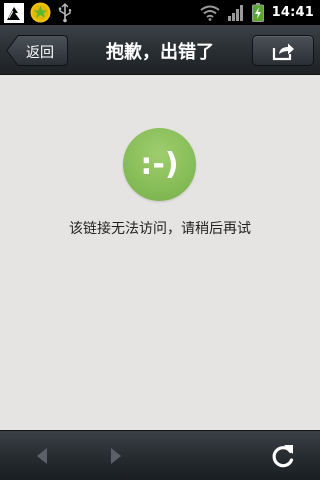  I want to click on system-icons: 14:41, so click(256, 12).